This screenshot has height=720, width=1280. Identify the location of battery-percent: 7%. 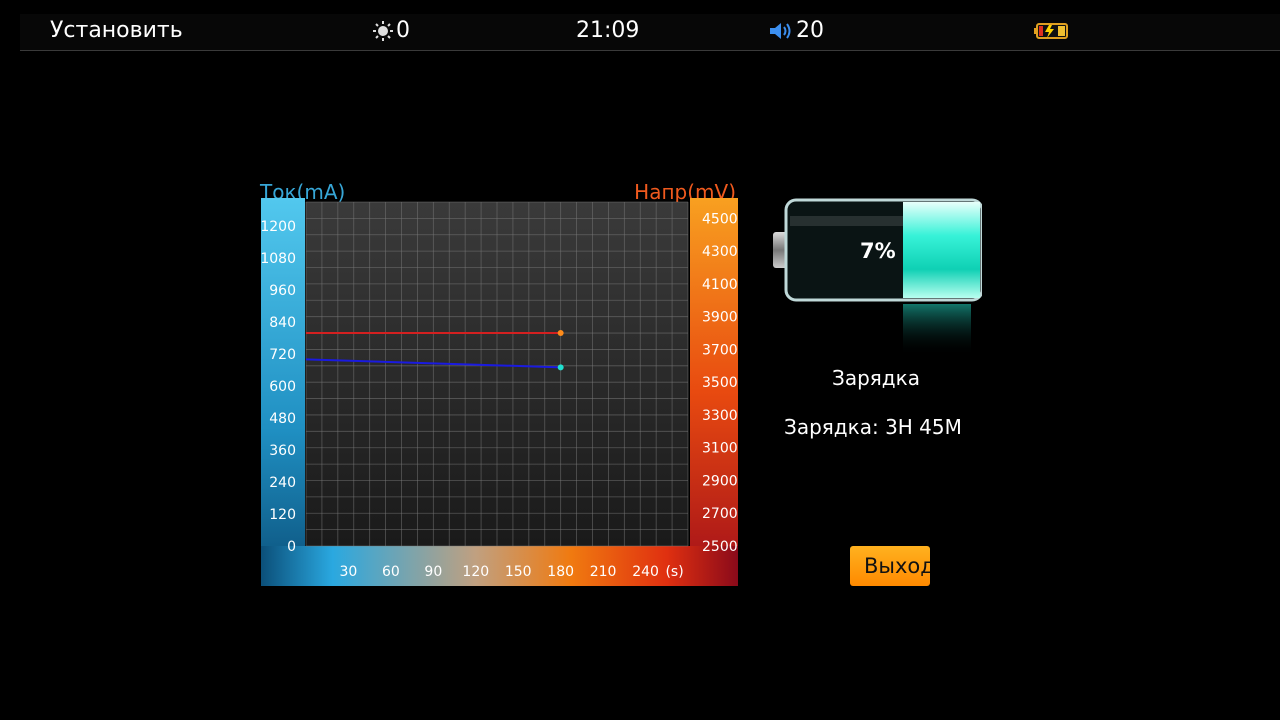
(878, 251).